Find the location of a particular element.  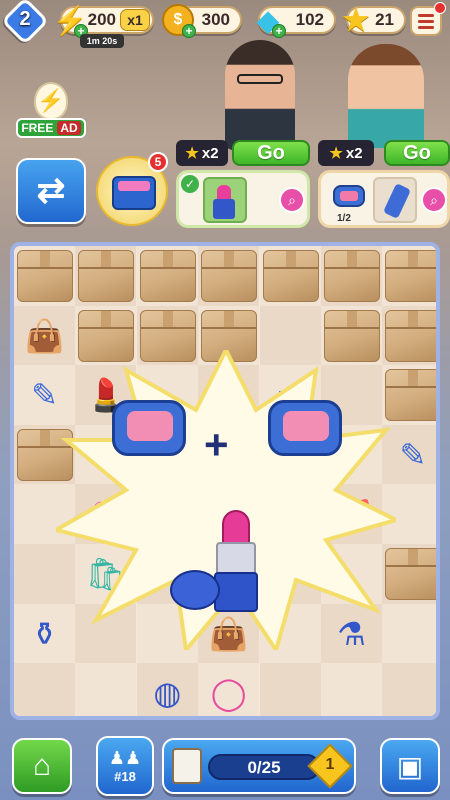

gem-counter: ◆ + 102 is located at coordinates (296, 21).